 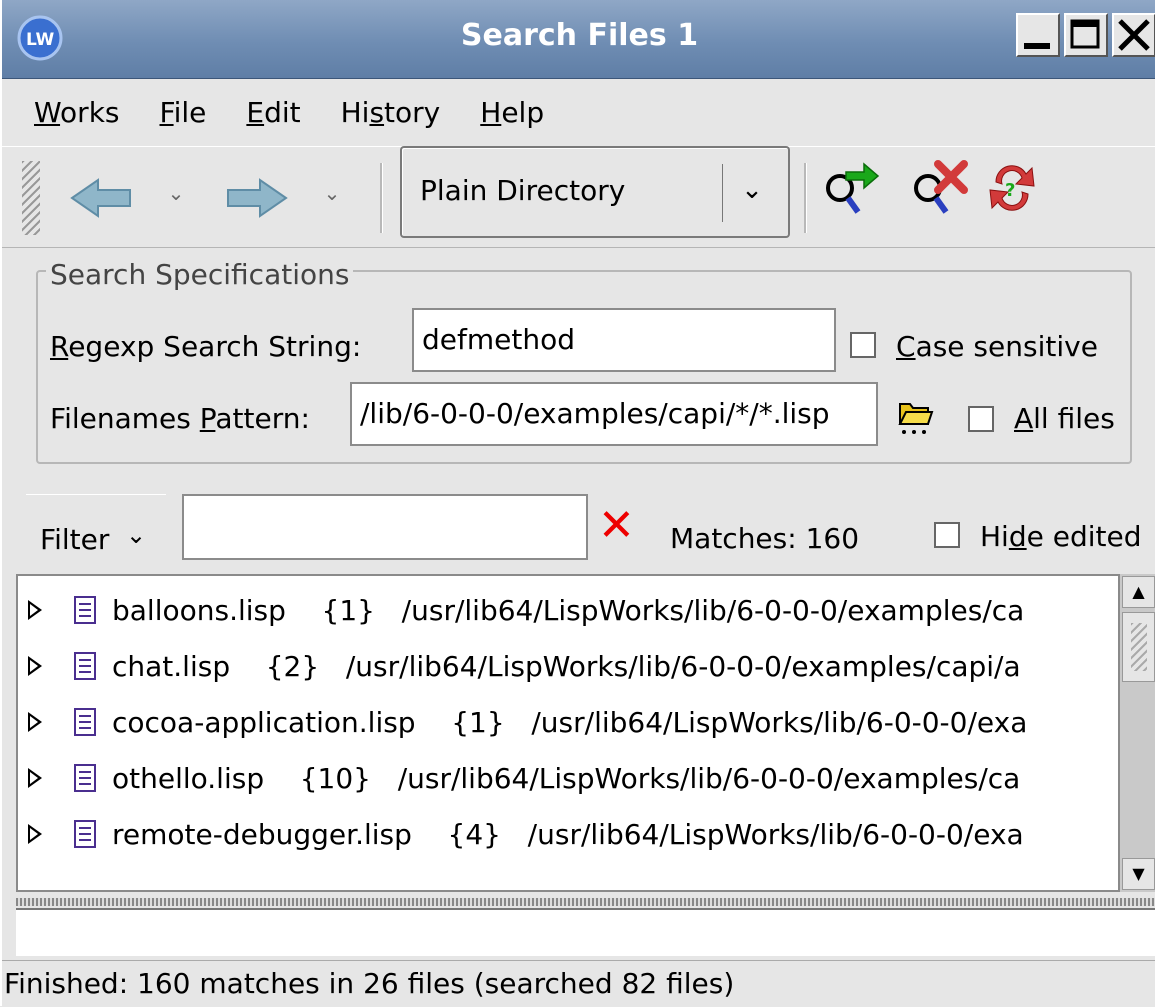 What do you see at coordinates (997, 346) in the screenshot?
I see `case-sensitive-label: Case sensitive` at bounding box center [997, 346].